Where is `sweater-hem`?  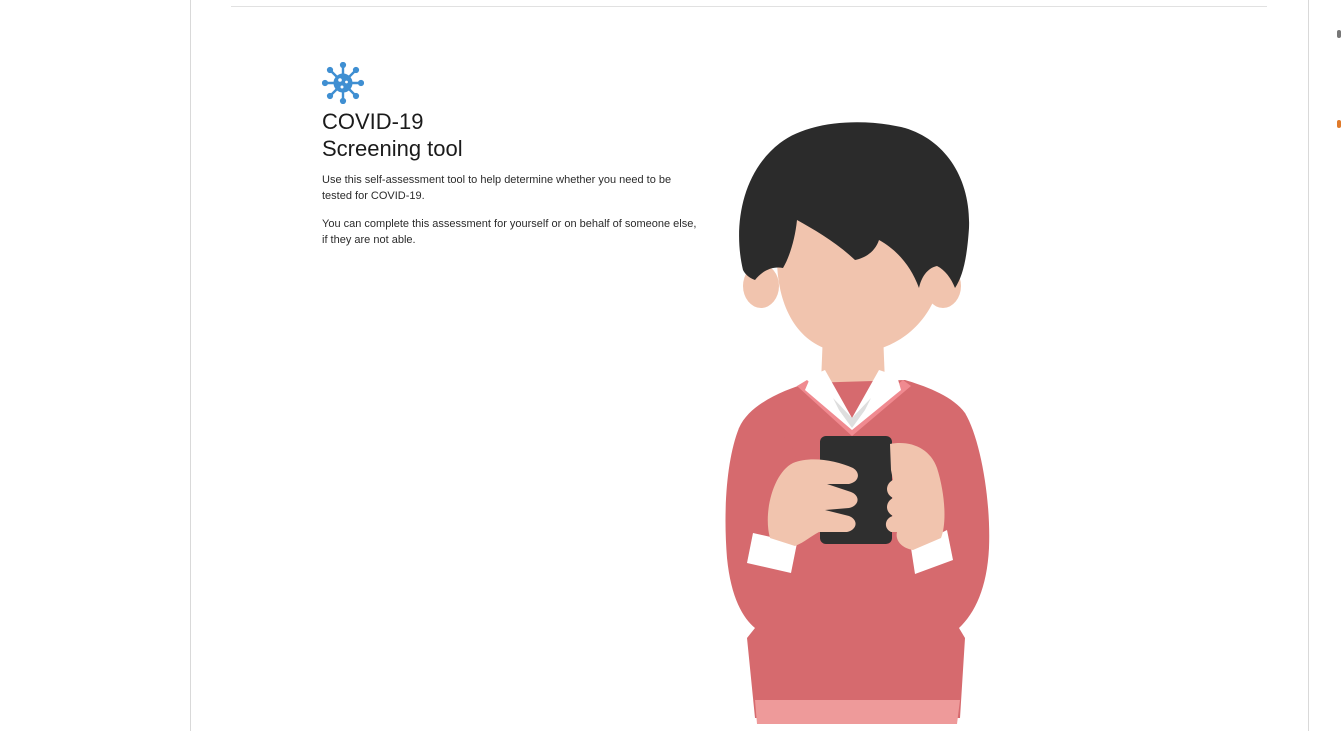 sweater-hem is located at coordinates (857, 712).